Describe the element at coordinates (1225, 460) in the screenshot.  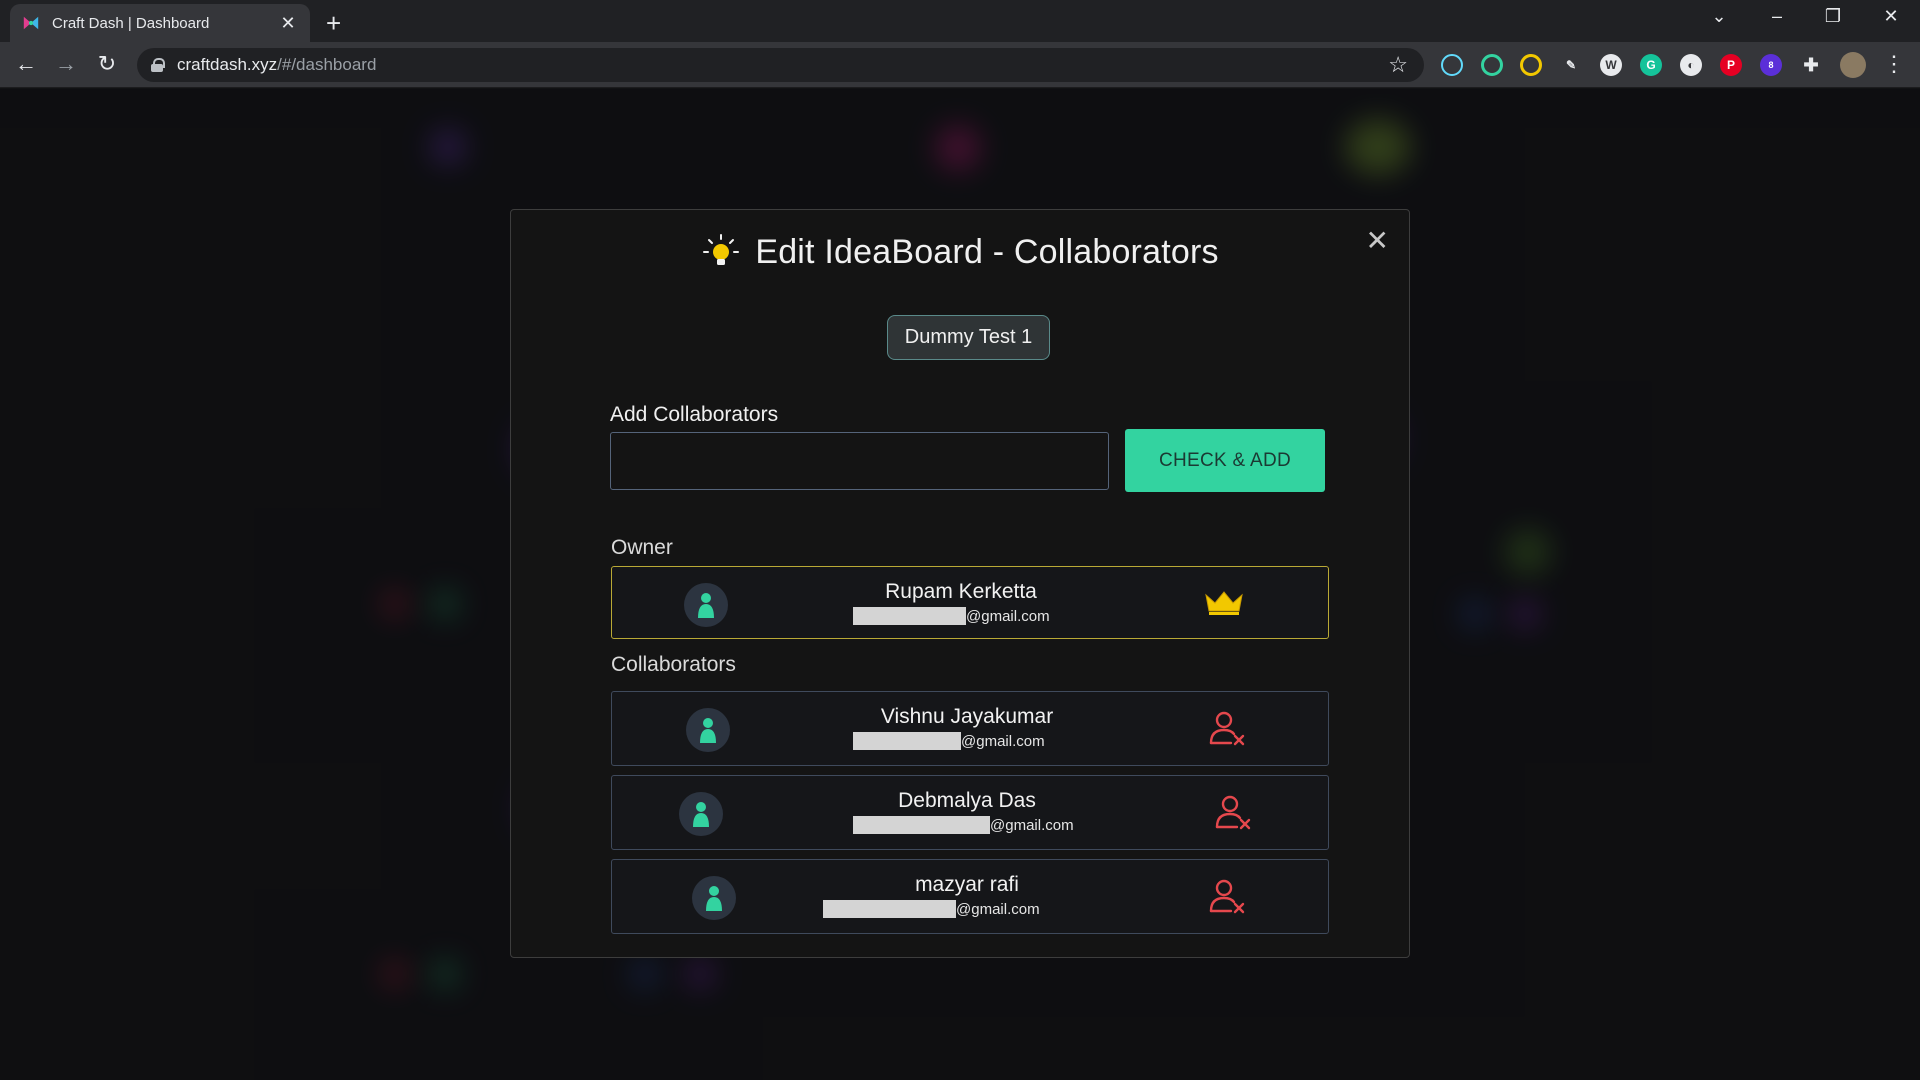
I see `check-and-add-button: CHECK & ADD` at that location.